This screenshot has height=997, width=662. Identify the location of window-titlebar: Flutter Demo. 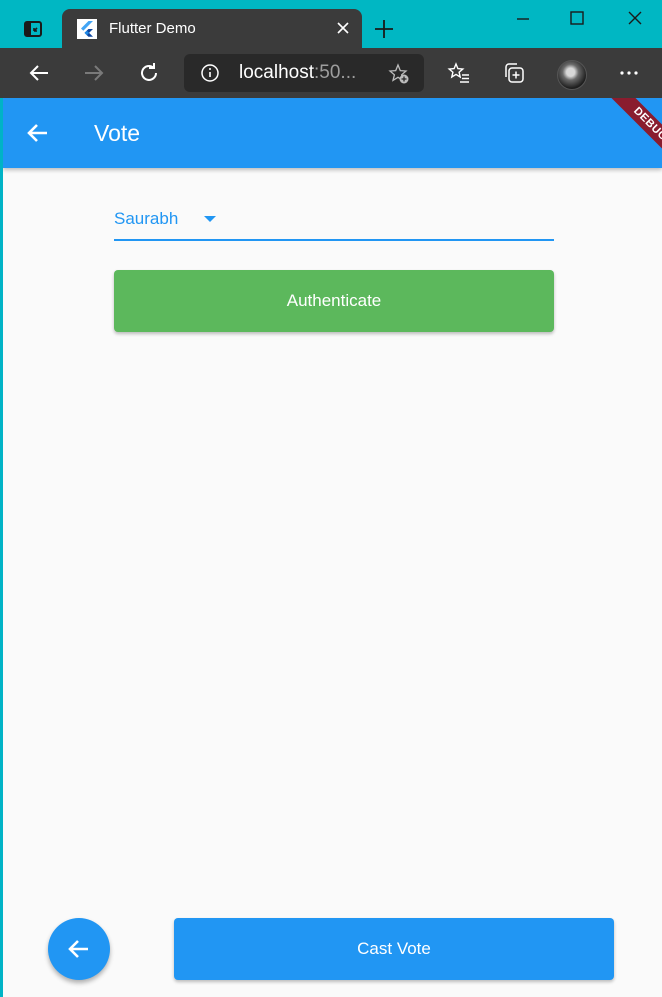
(331, 24).